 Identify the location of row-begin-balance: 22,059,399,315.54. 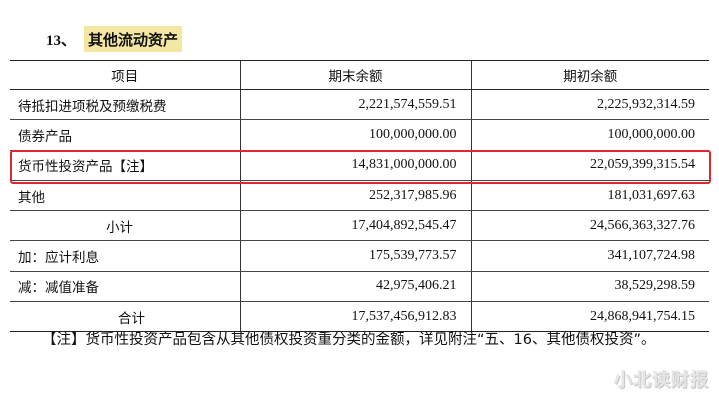
(589, 165).